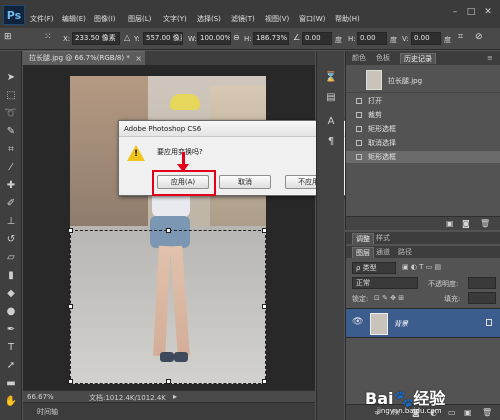  Describe the element at coordinates (163, 38) in the screenshot. I see `y-field: 557.00 像素` at that location.